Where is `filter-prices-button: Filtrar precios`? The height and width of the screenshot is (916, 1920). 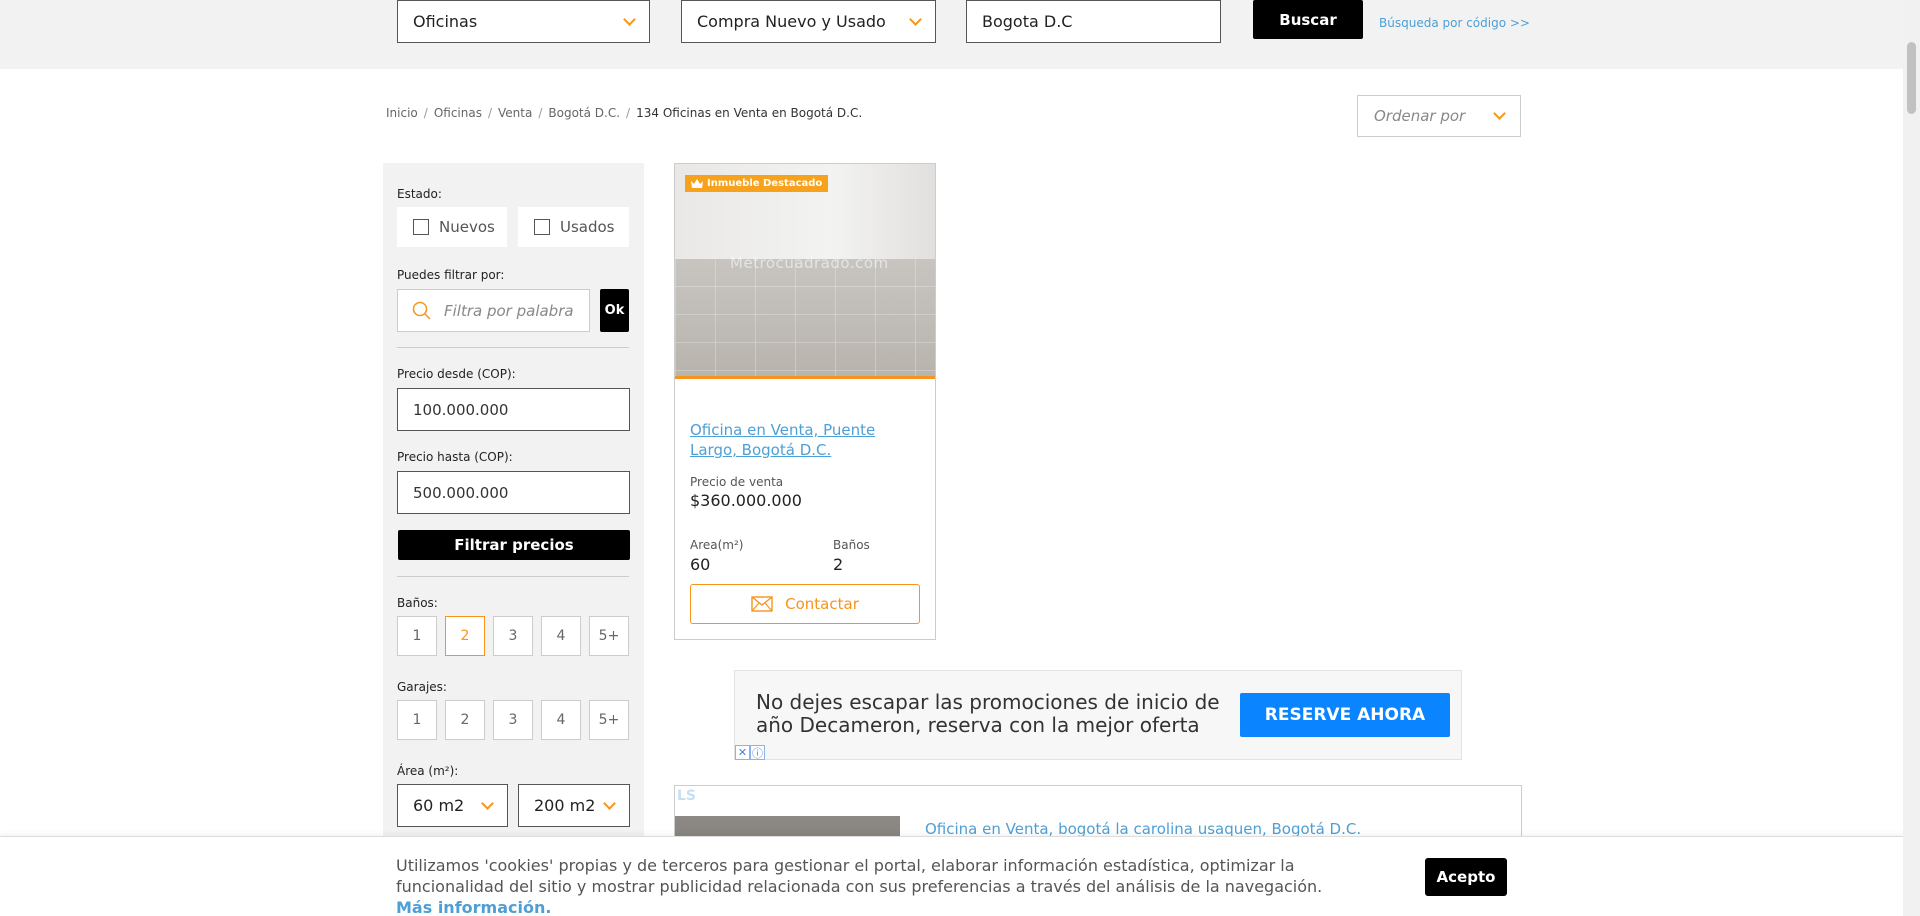 filter-prices-button: Filtrar precios is located at coordinates (514, 545).